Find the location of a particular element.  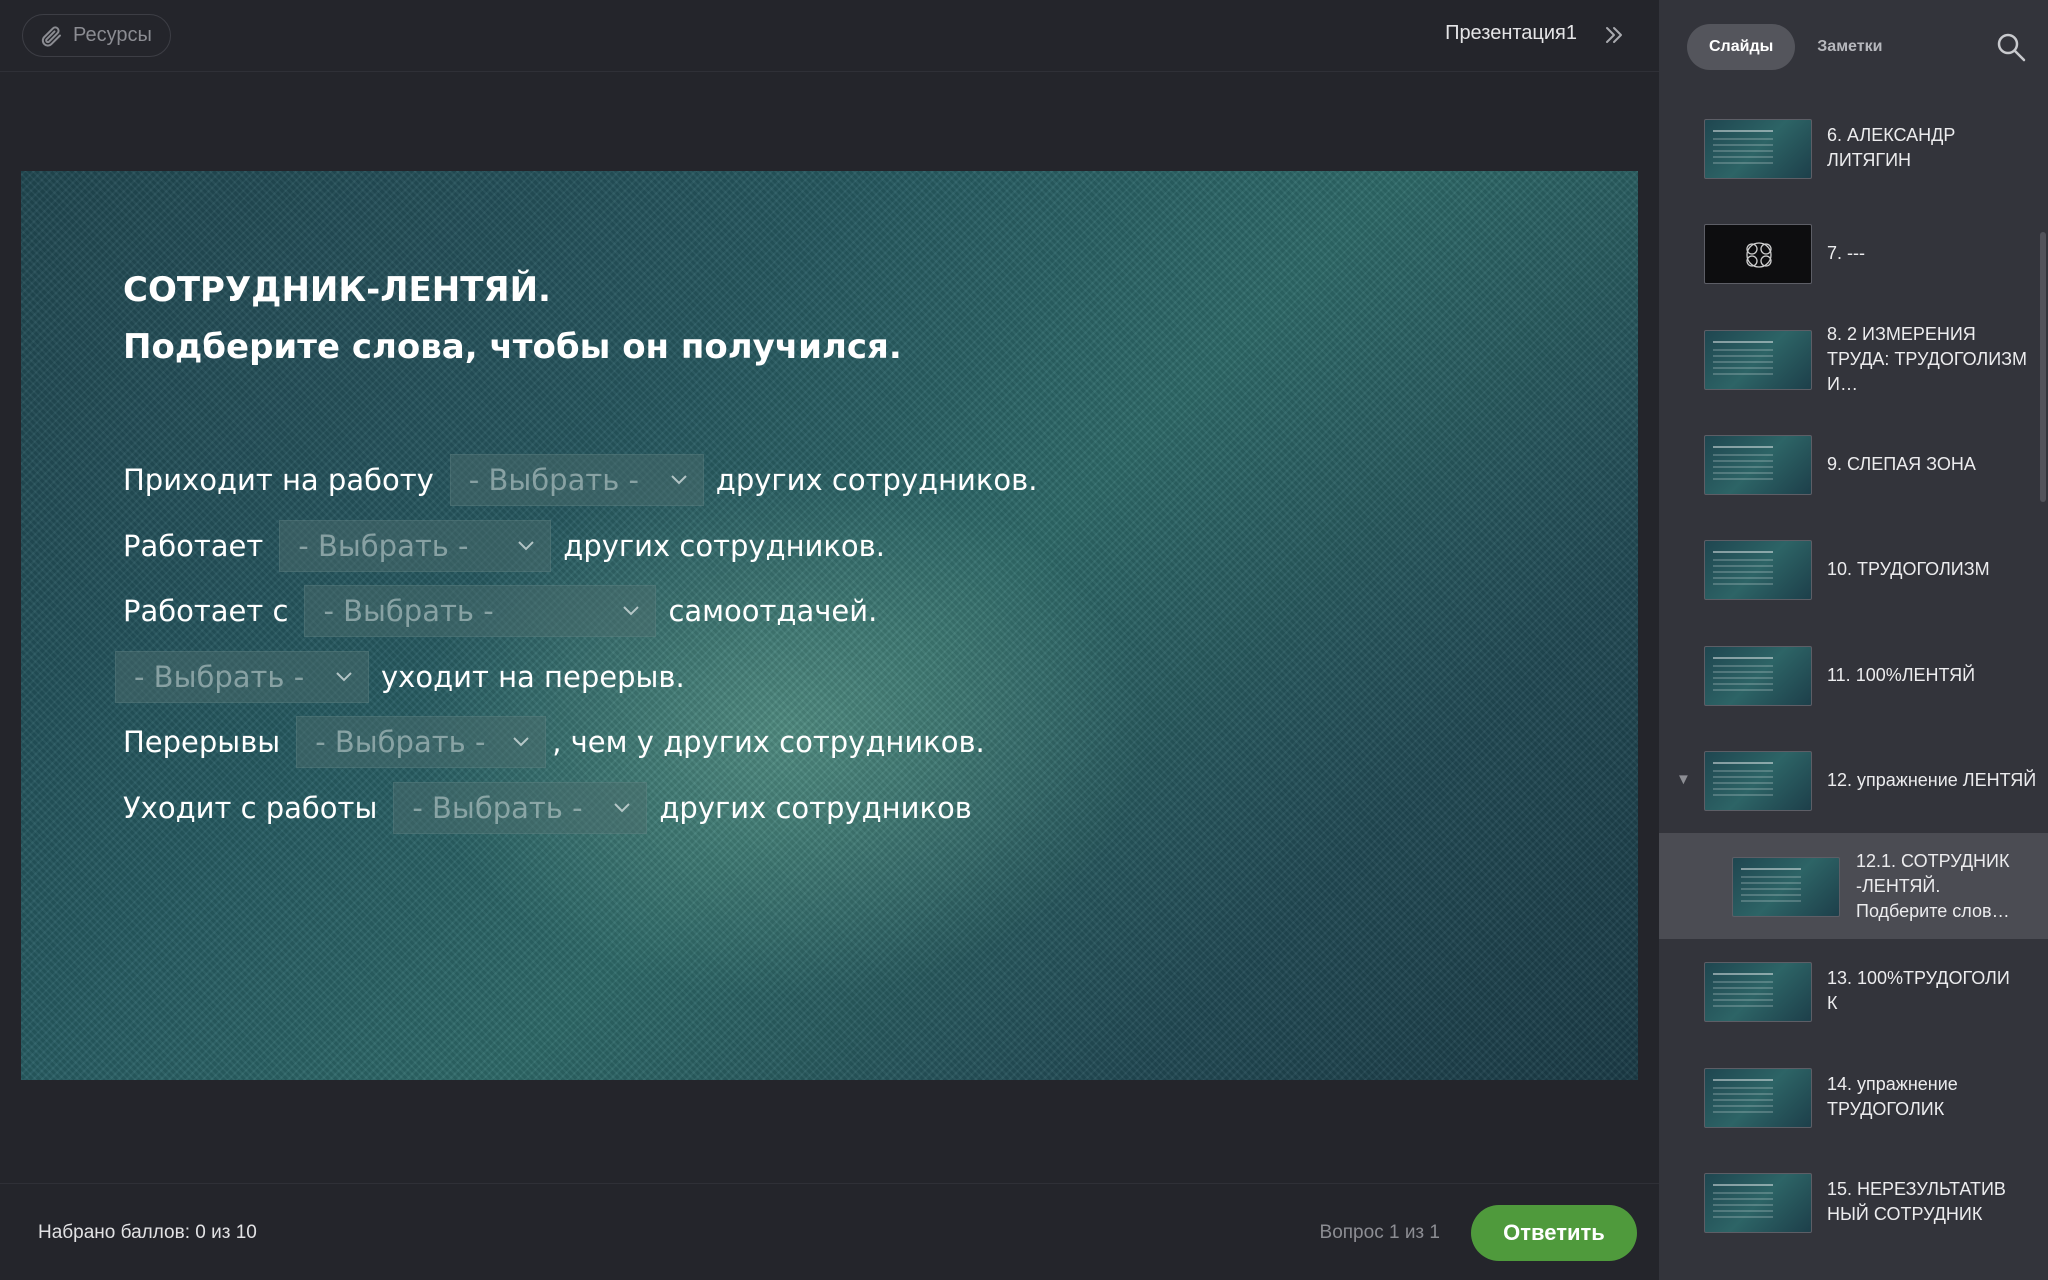

sentence-4: - Выбрать - уходит на перерыв. is located at coordinates (400, 677).